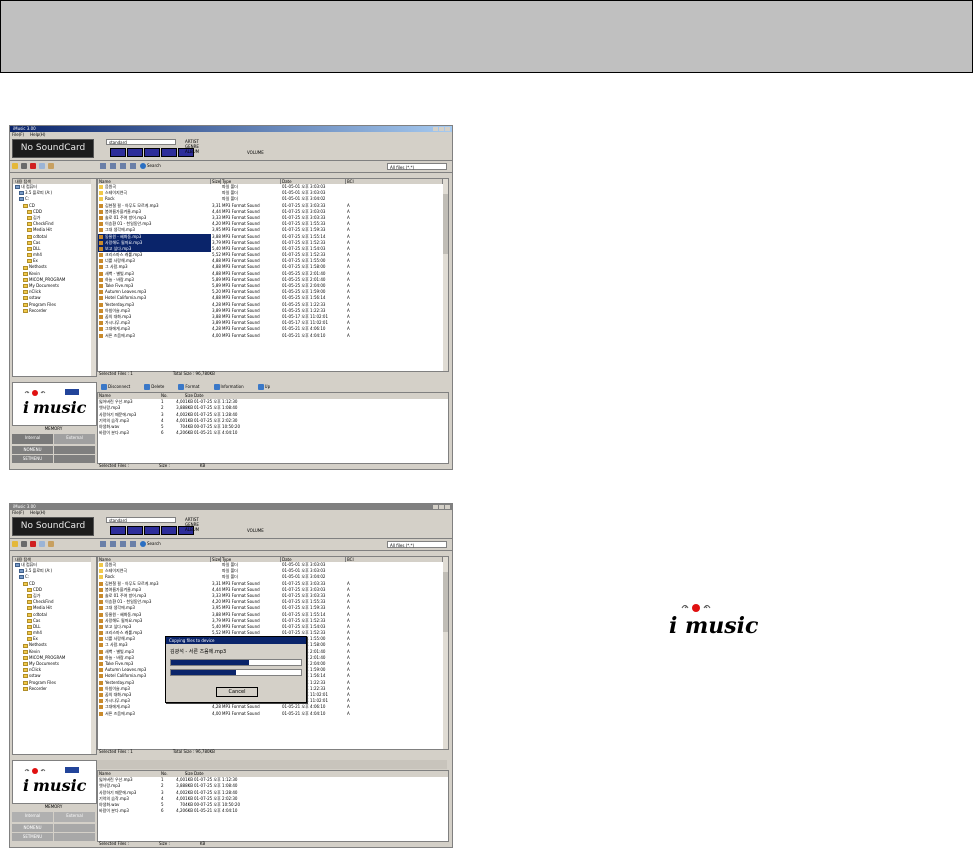 The height and width of the screenshot is (848, 973). I want to click on file-name-text: 가시나무.mp3, so click(117, 701).